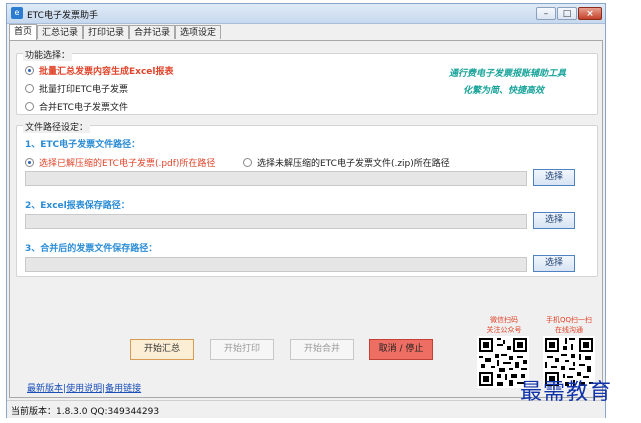 The width and height of the screenshot is (641, 423). I want to click on excel-path-select-button: 选择, so click(554, 220).